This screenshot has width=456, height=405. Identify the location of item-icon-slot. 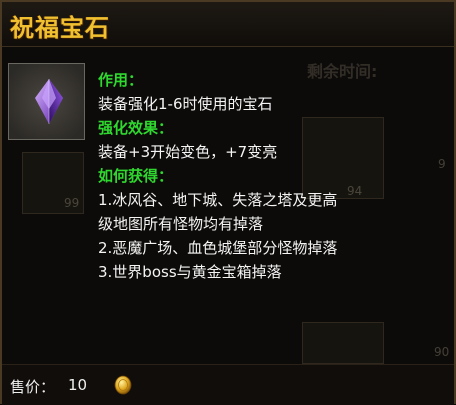
(46, 101).